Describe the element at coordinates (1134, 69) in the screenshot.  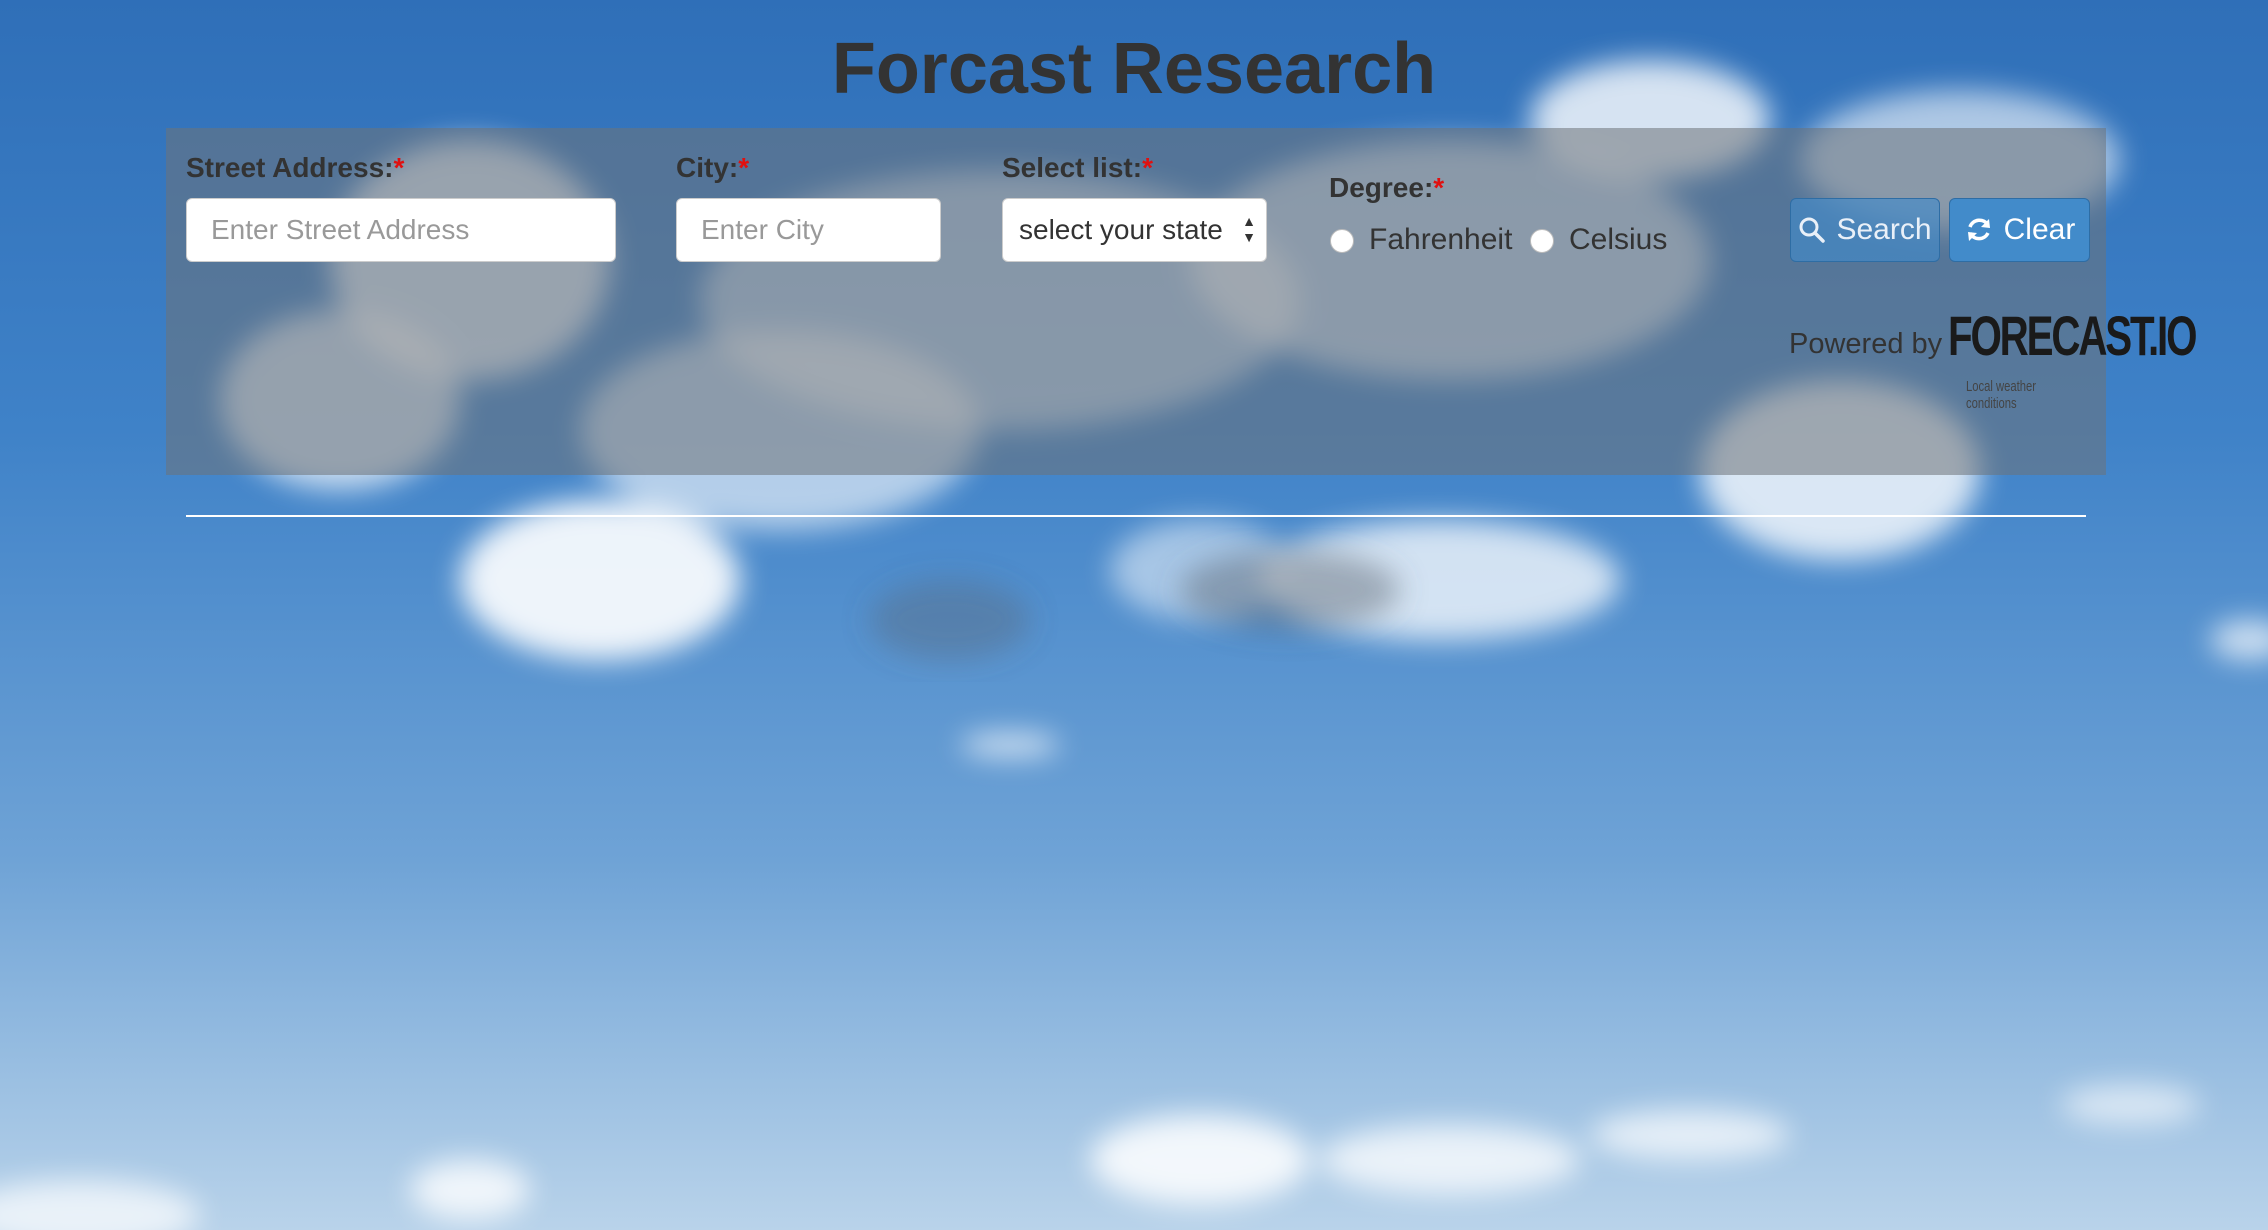
I see `page-title: Forcast Research` at that location.